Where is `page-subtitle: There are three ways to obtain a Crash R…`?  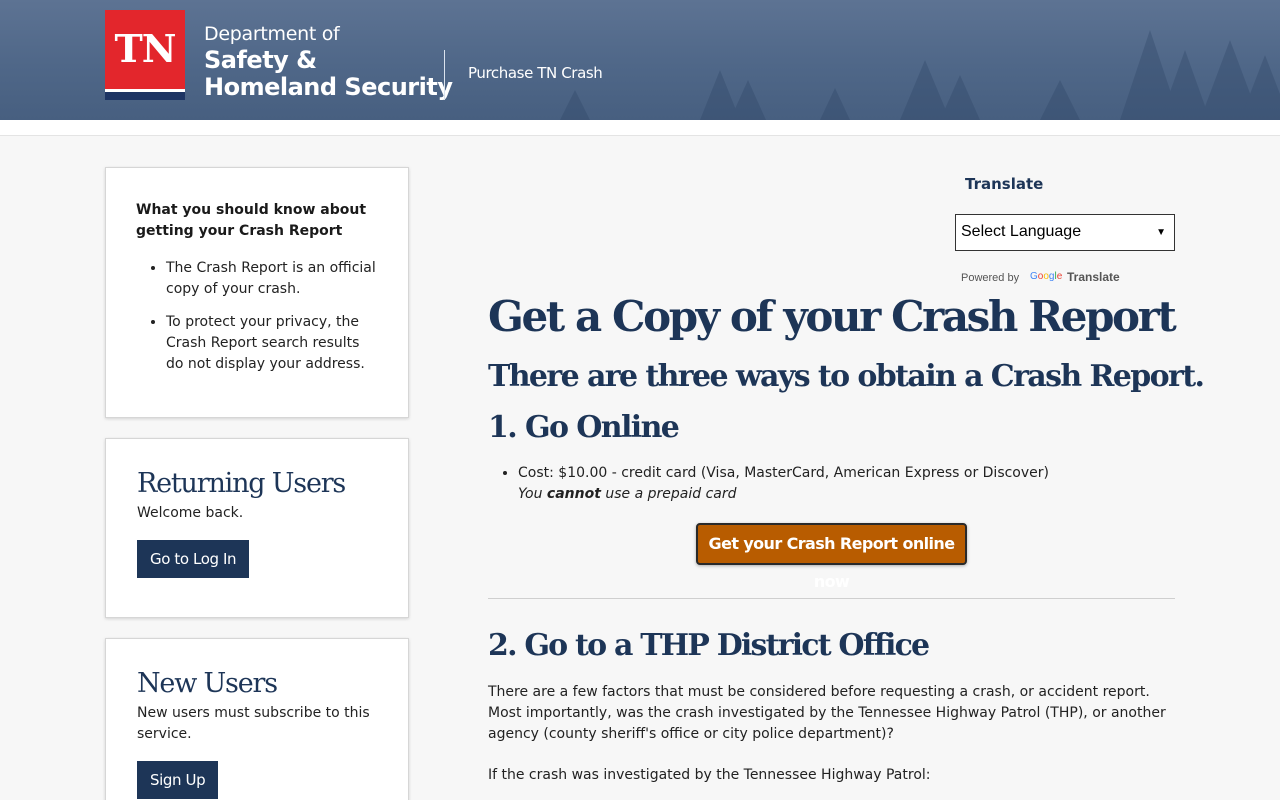 page-subtitle: There are three ways to obtain a Crash R… is located at coordinates (846, 376).